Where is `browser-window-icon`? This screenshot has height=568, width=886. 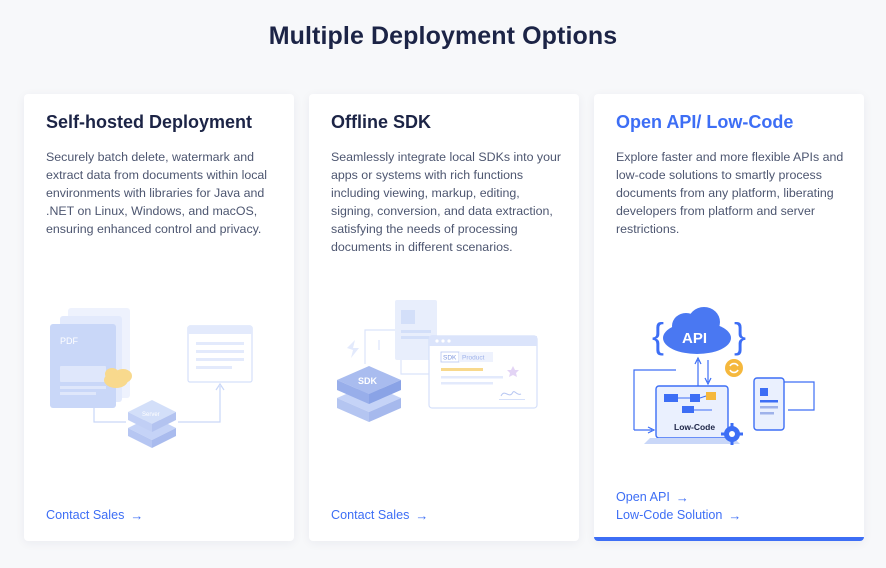
browser-window-icon is located at coordinates (220, 354).